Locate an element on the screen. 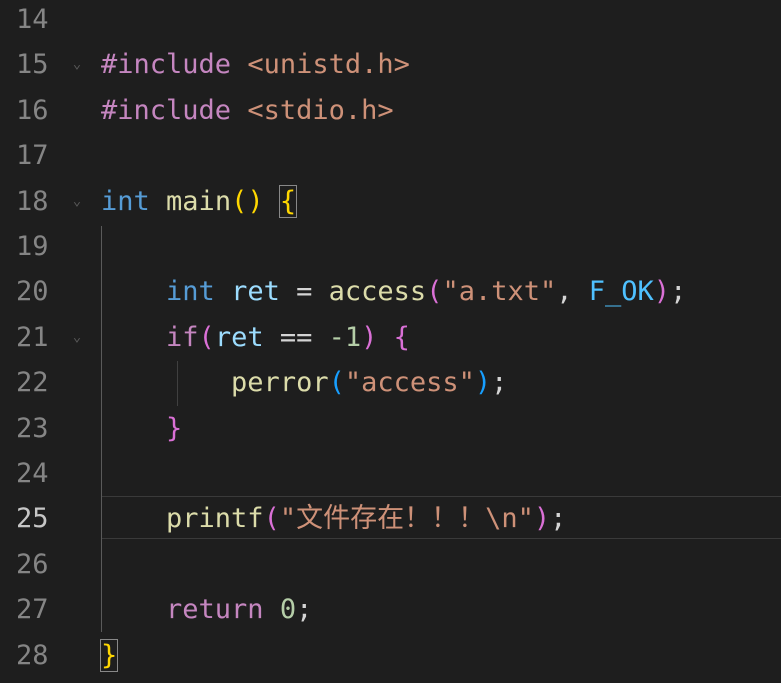 This screenshot has height=683, width=781. line-number: 23 is located at coordinates (32, 428).